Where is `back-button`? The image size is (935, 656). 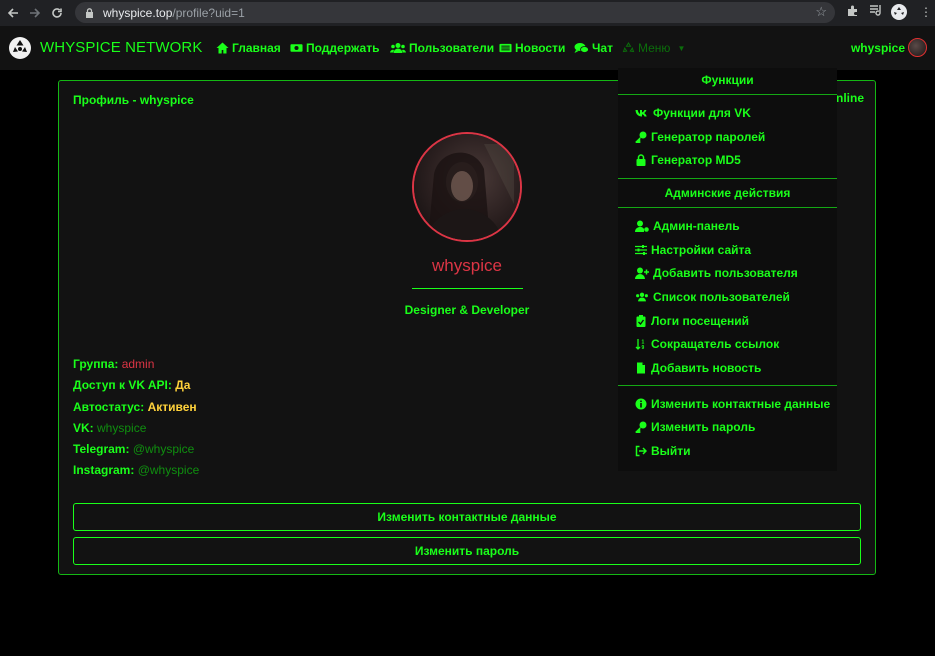 back-button is located at coordinates (13, 13).